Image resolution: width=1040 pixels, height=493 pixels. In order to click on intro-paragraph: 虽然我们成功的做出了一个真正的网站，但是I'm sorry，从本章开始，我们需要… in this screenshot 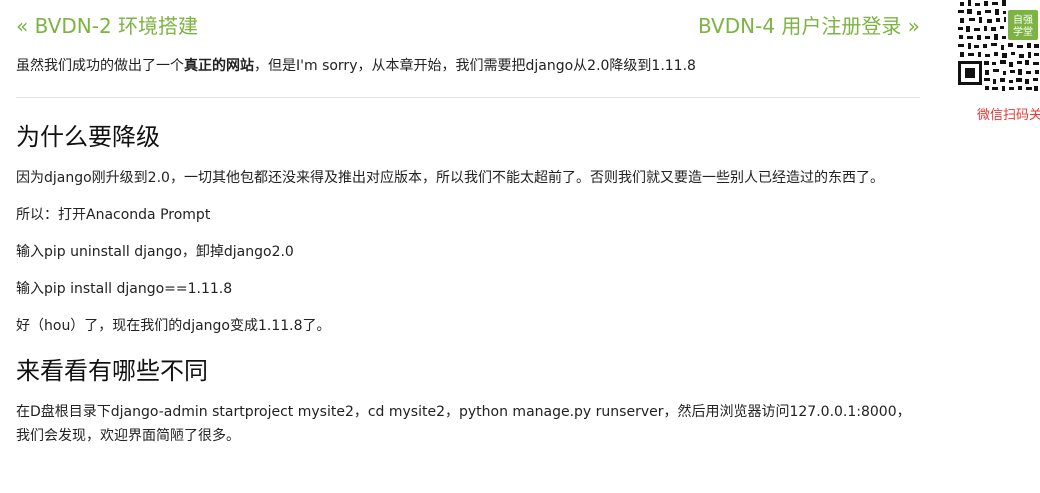, I will do `click(468, 66)`.